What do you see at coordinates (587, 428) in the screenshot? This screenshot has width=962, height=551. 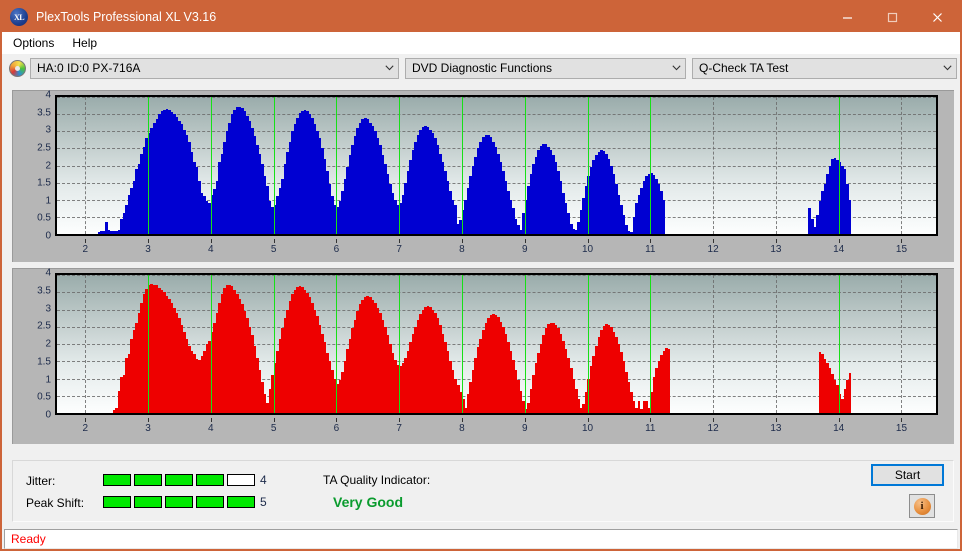 I see `x-tick-label: 10` at bounding box center [587, 428].